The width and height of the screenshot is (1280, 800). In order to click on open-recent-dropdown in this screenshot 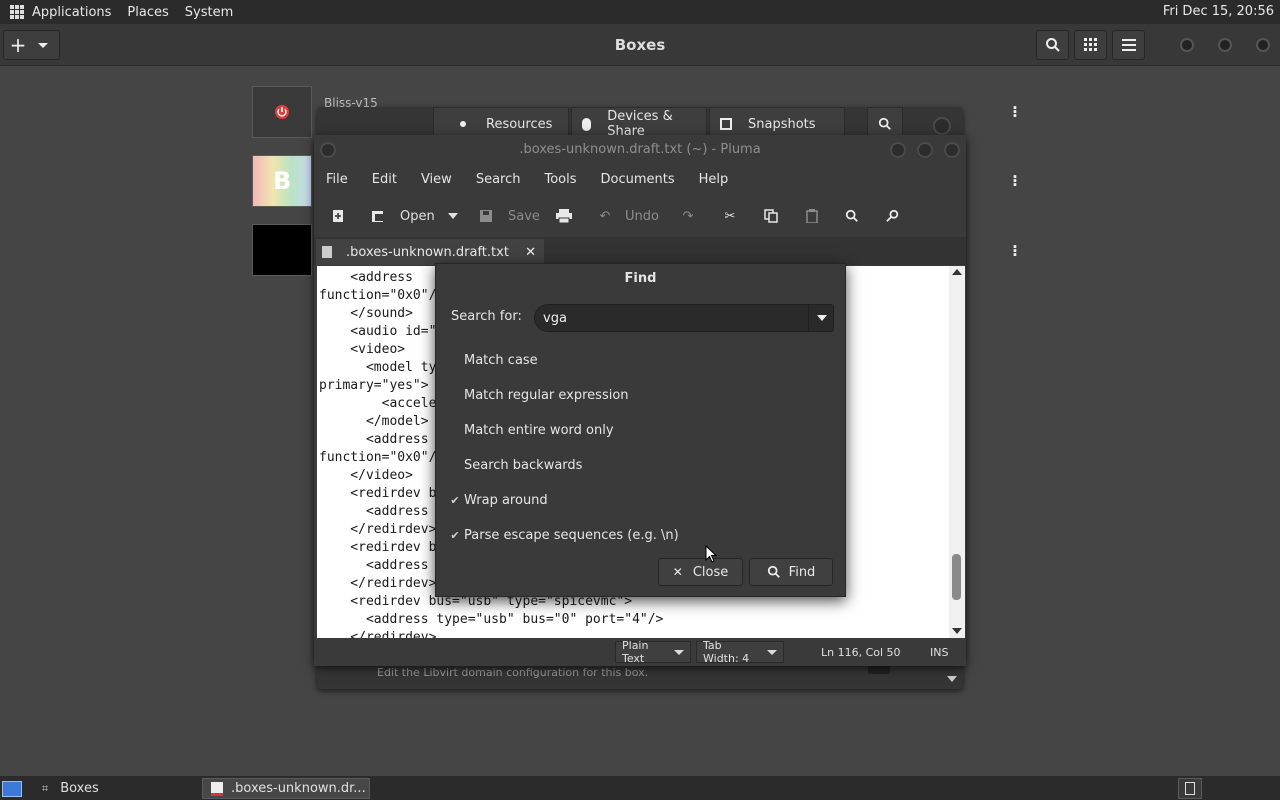, I will do `click(453, 216)`.